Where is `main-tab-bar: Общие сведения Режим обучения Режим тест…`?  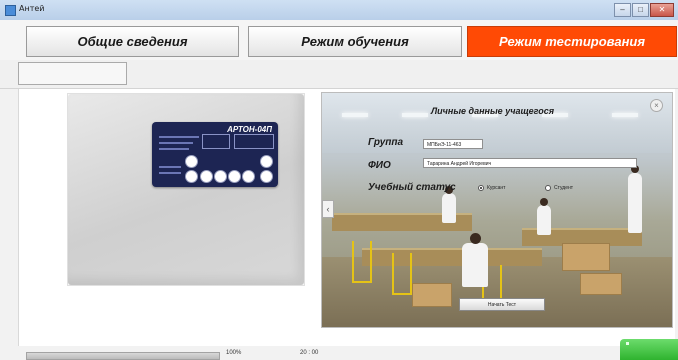 main-tab-bar: Общие сведения Режим обучения Режим тест… is located at coordinates (339, 40).